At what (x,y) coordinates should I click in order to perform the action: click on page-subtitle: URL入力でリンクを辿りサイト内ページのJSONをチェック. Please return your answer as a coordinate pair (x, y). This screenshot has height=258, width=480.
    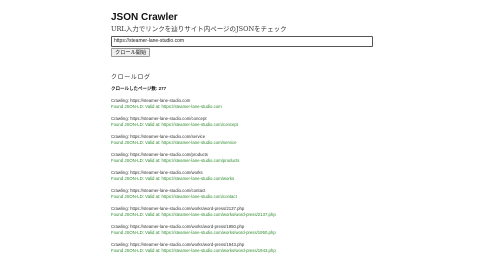
    Looking at the image, I should click on (199, 29).